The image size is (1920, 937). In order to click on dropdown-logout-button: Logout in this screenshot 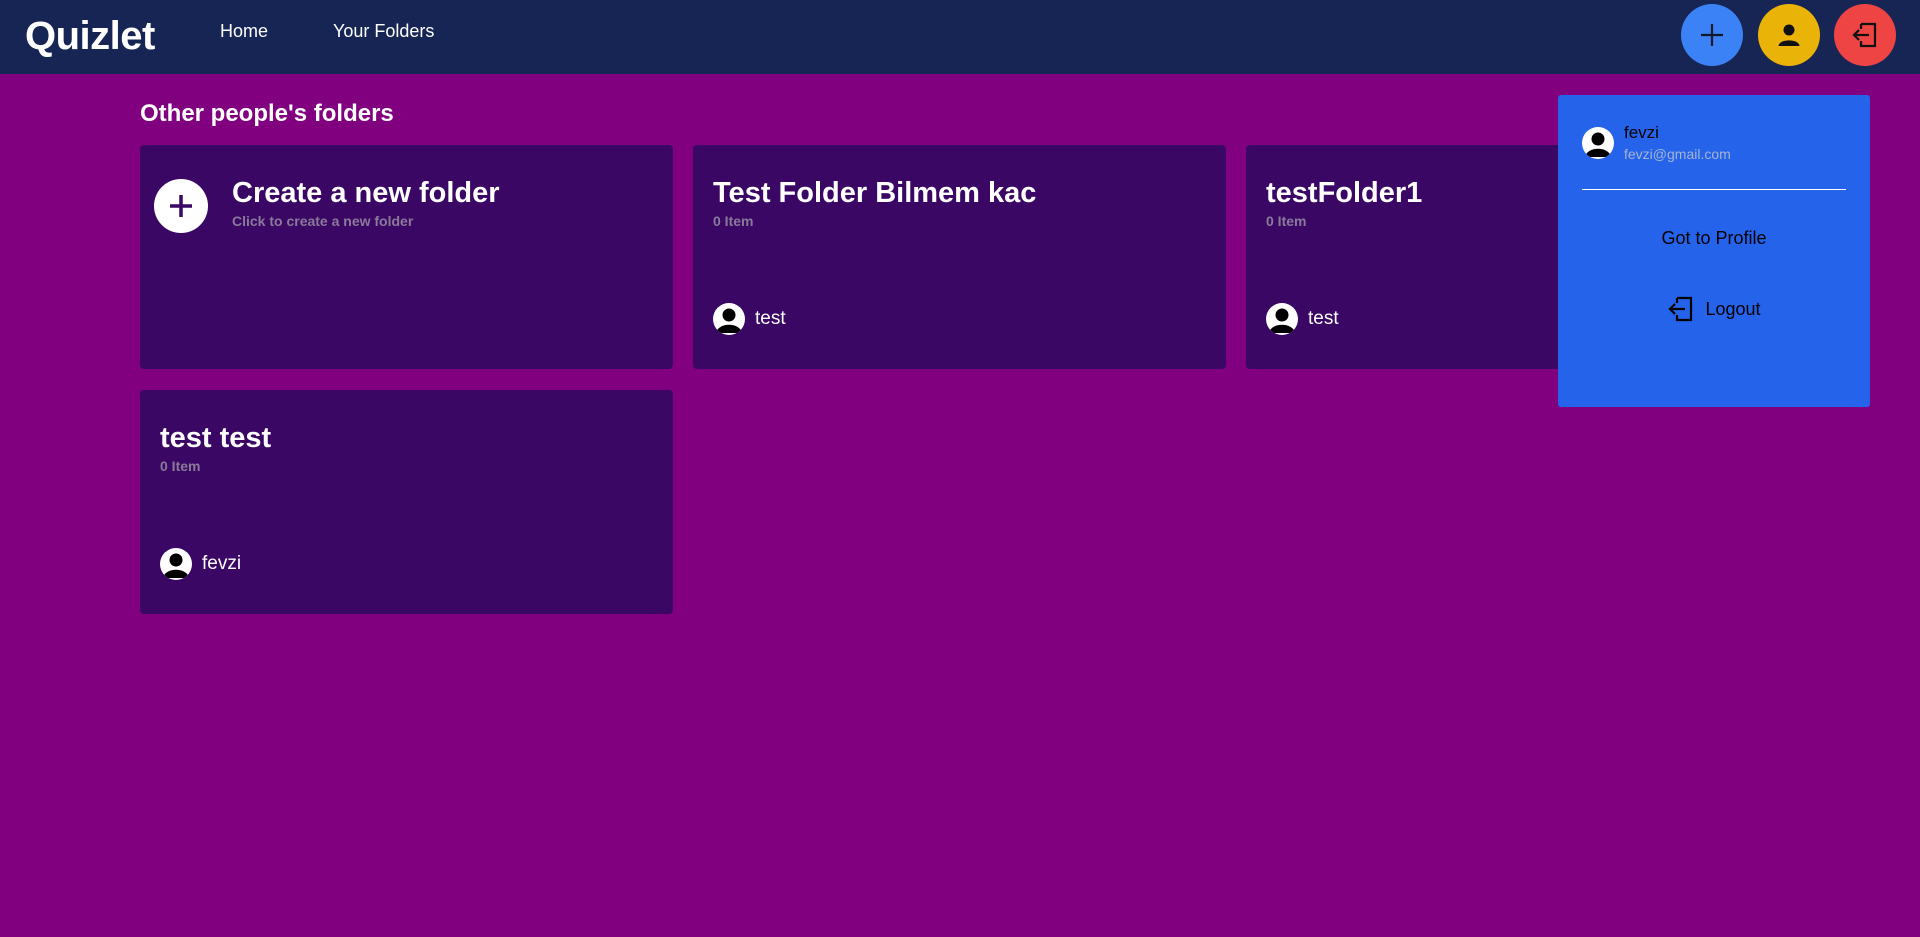, I will do `click(1714, 309)`.